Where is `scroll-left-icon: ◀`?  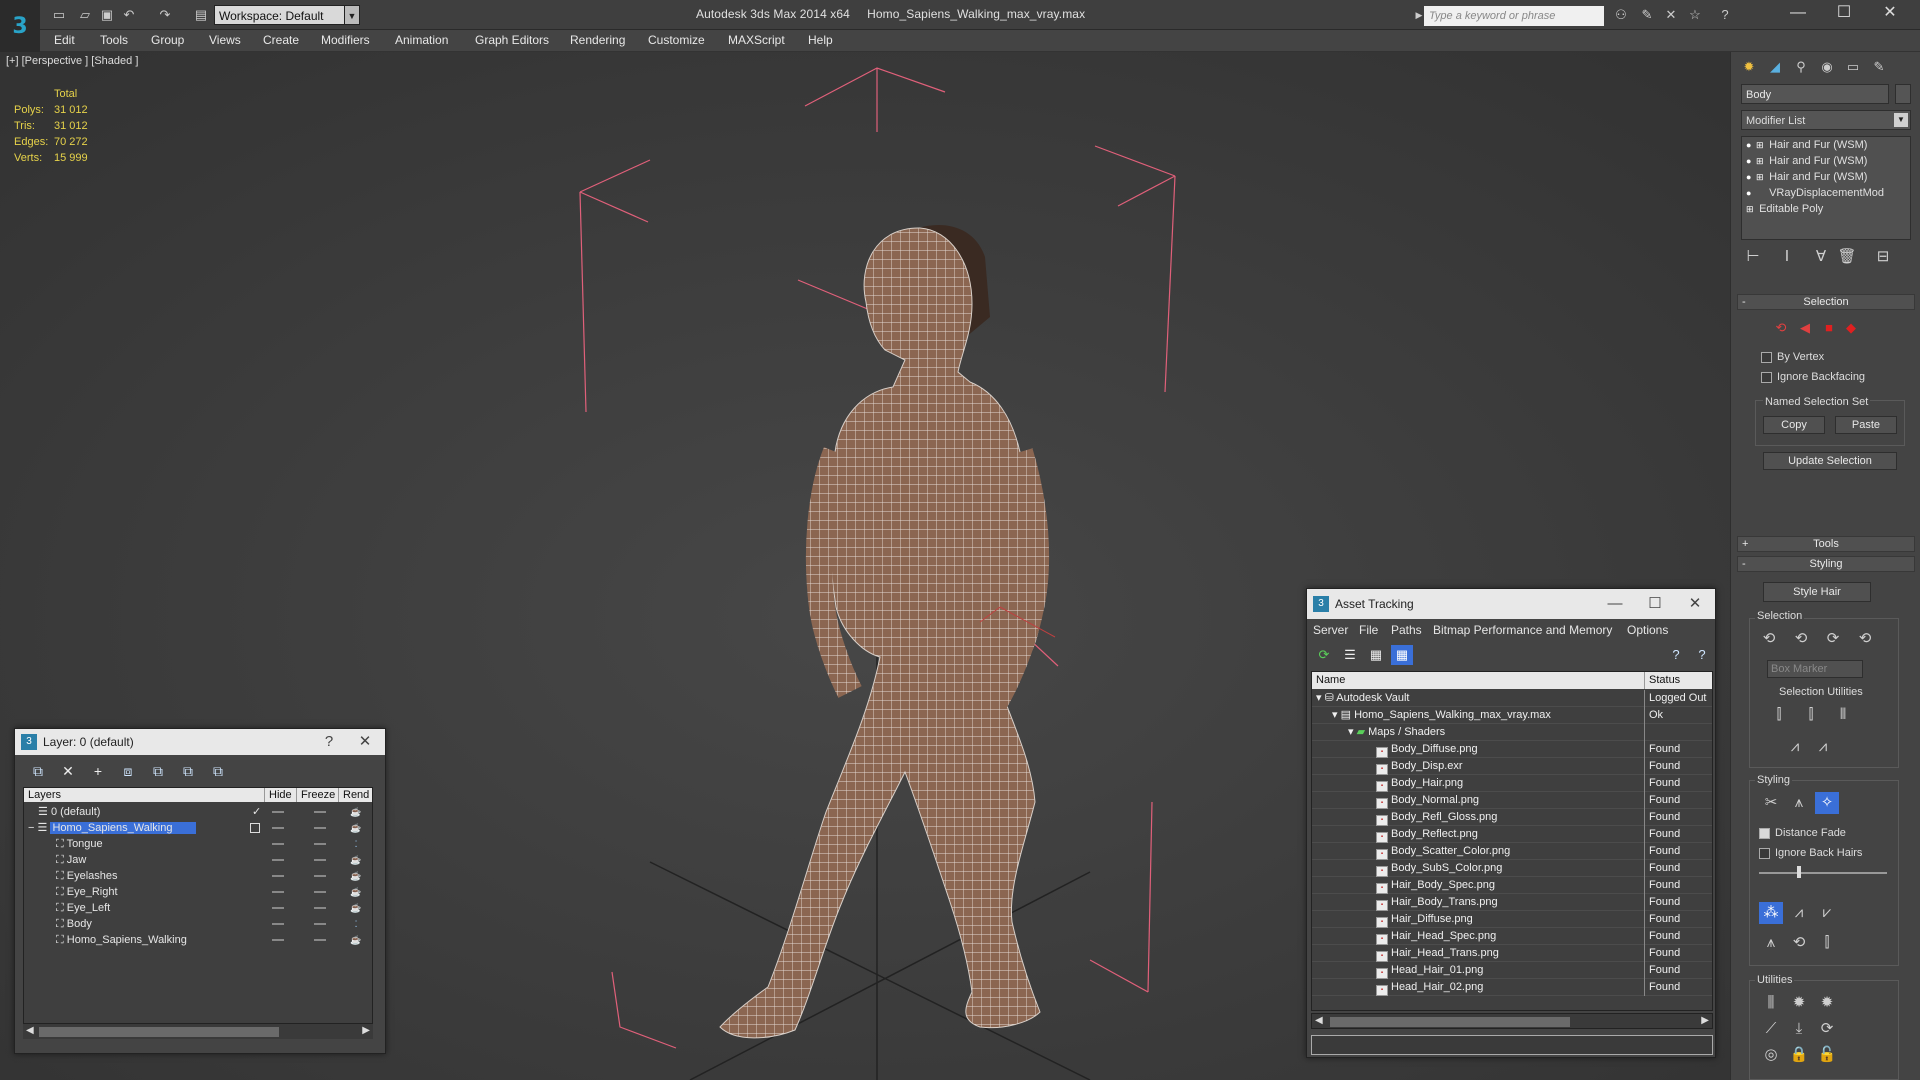
scroll-left-icon: ◀ is located at coordinates (30, 1030).